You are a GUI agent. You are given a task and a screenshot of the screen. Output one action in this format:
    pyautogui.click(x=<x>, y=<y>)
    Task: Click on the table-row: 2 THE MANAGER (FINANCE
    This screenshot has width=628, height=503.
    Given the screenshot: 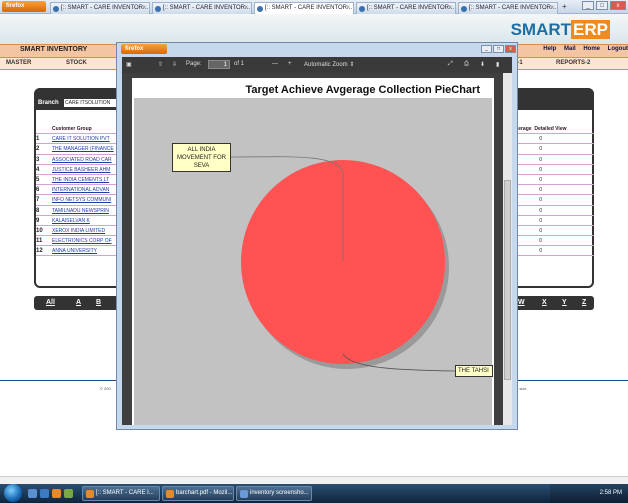 What is the action you would take?
    pyautogui.click(x=76, y=149)
    